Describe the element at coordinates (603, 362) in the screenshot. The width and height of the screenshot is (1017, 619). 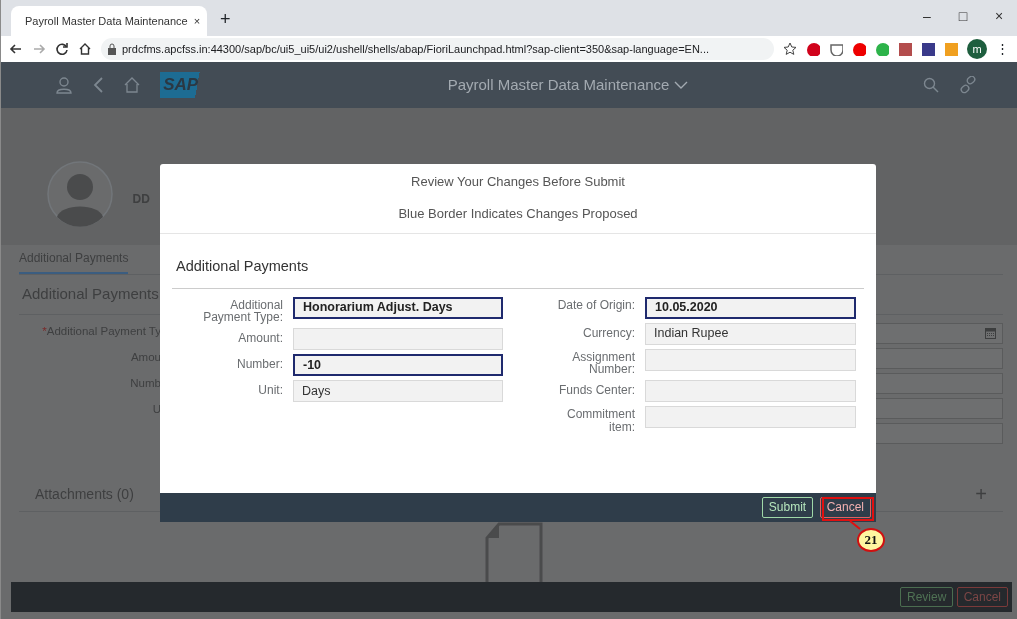
I see `field-label: Assignment Number:` at that location.